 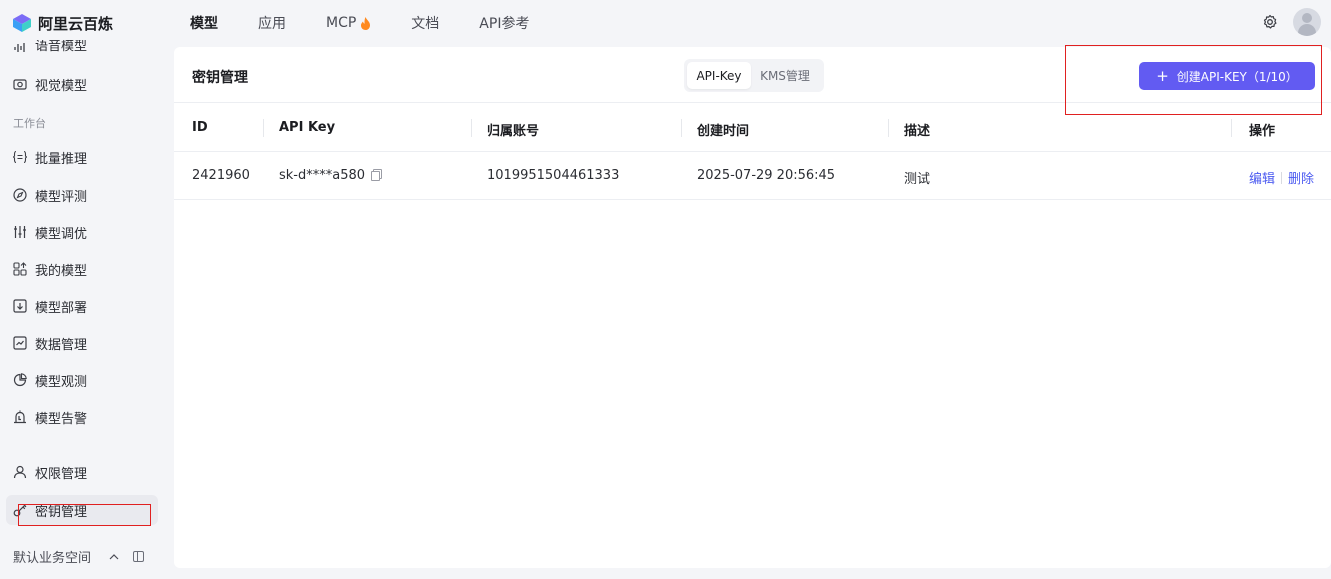 I want to click on avatar-body, so click(x=1307, y=30).